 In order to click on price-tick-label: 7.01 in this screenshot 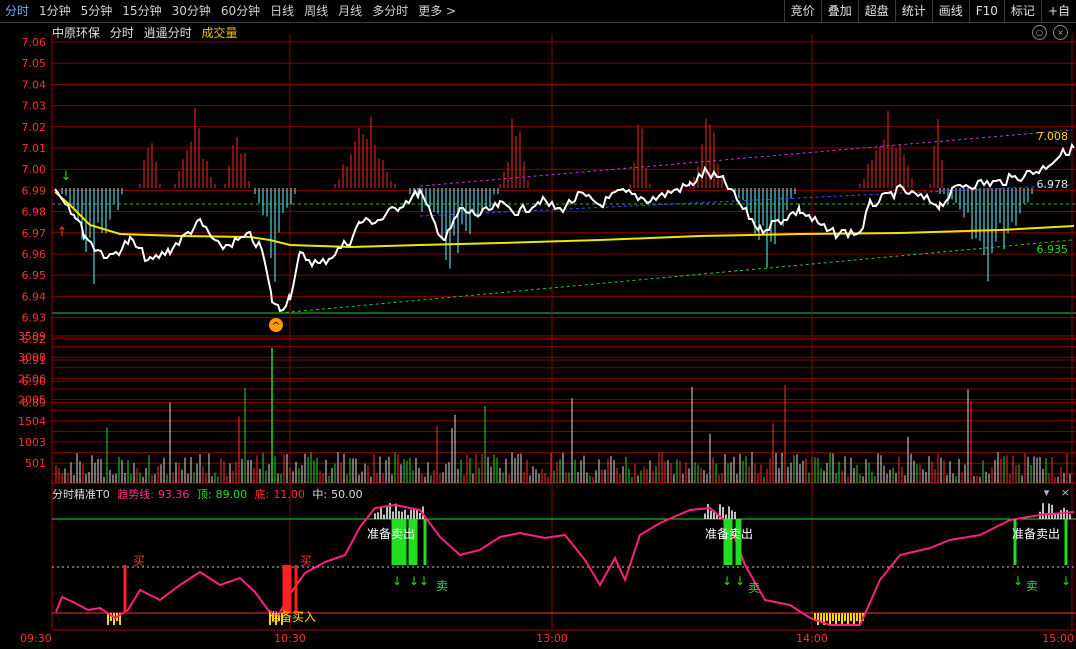, I will do `click(34, 148)`.